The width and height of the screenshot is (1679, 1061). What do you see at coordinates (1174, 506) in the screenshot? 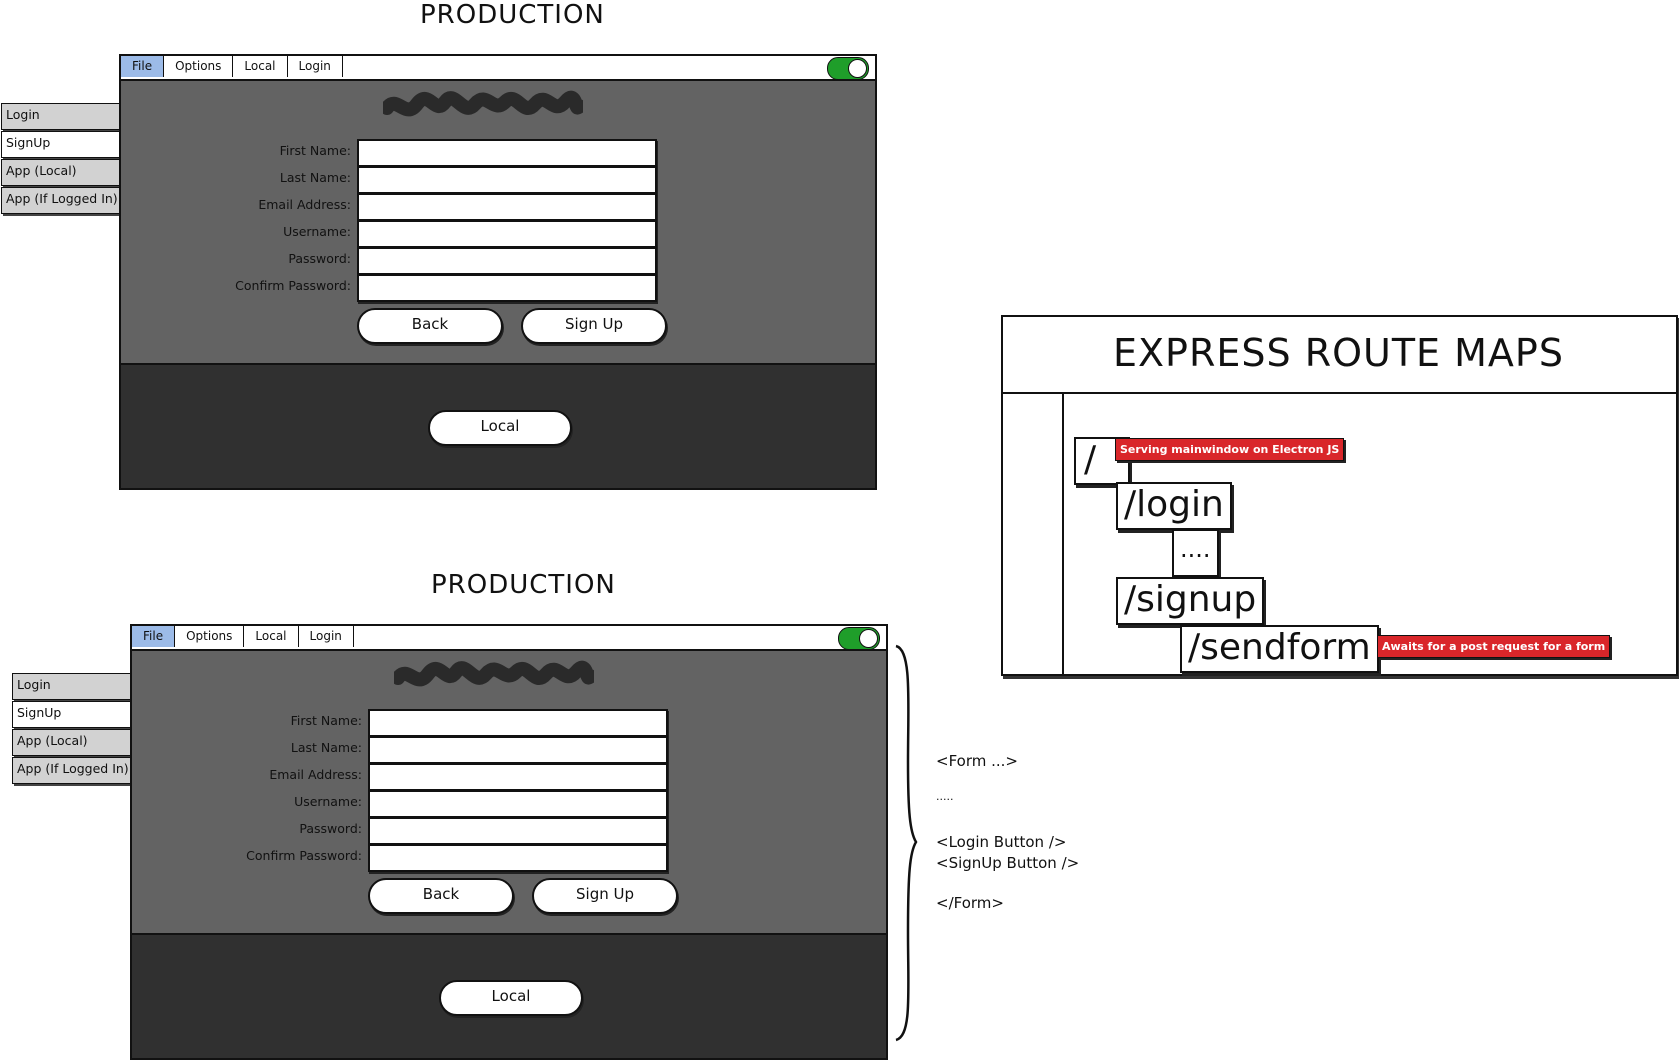
I see `route-login: /login` at bounding box center [1174, 506].